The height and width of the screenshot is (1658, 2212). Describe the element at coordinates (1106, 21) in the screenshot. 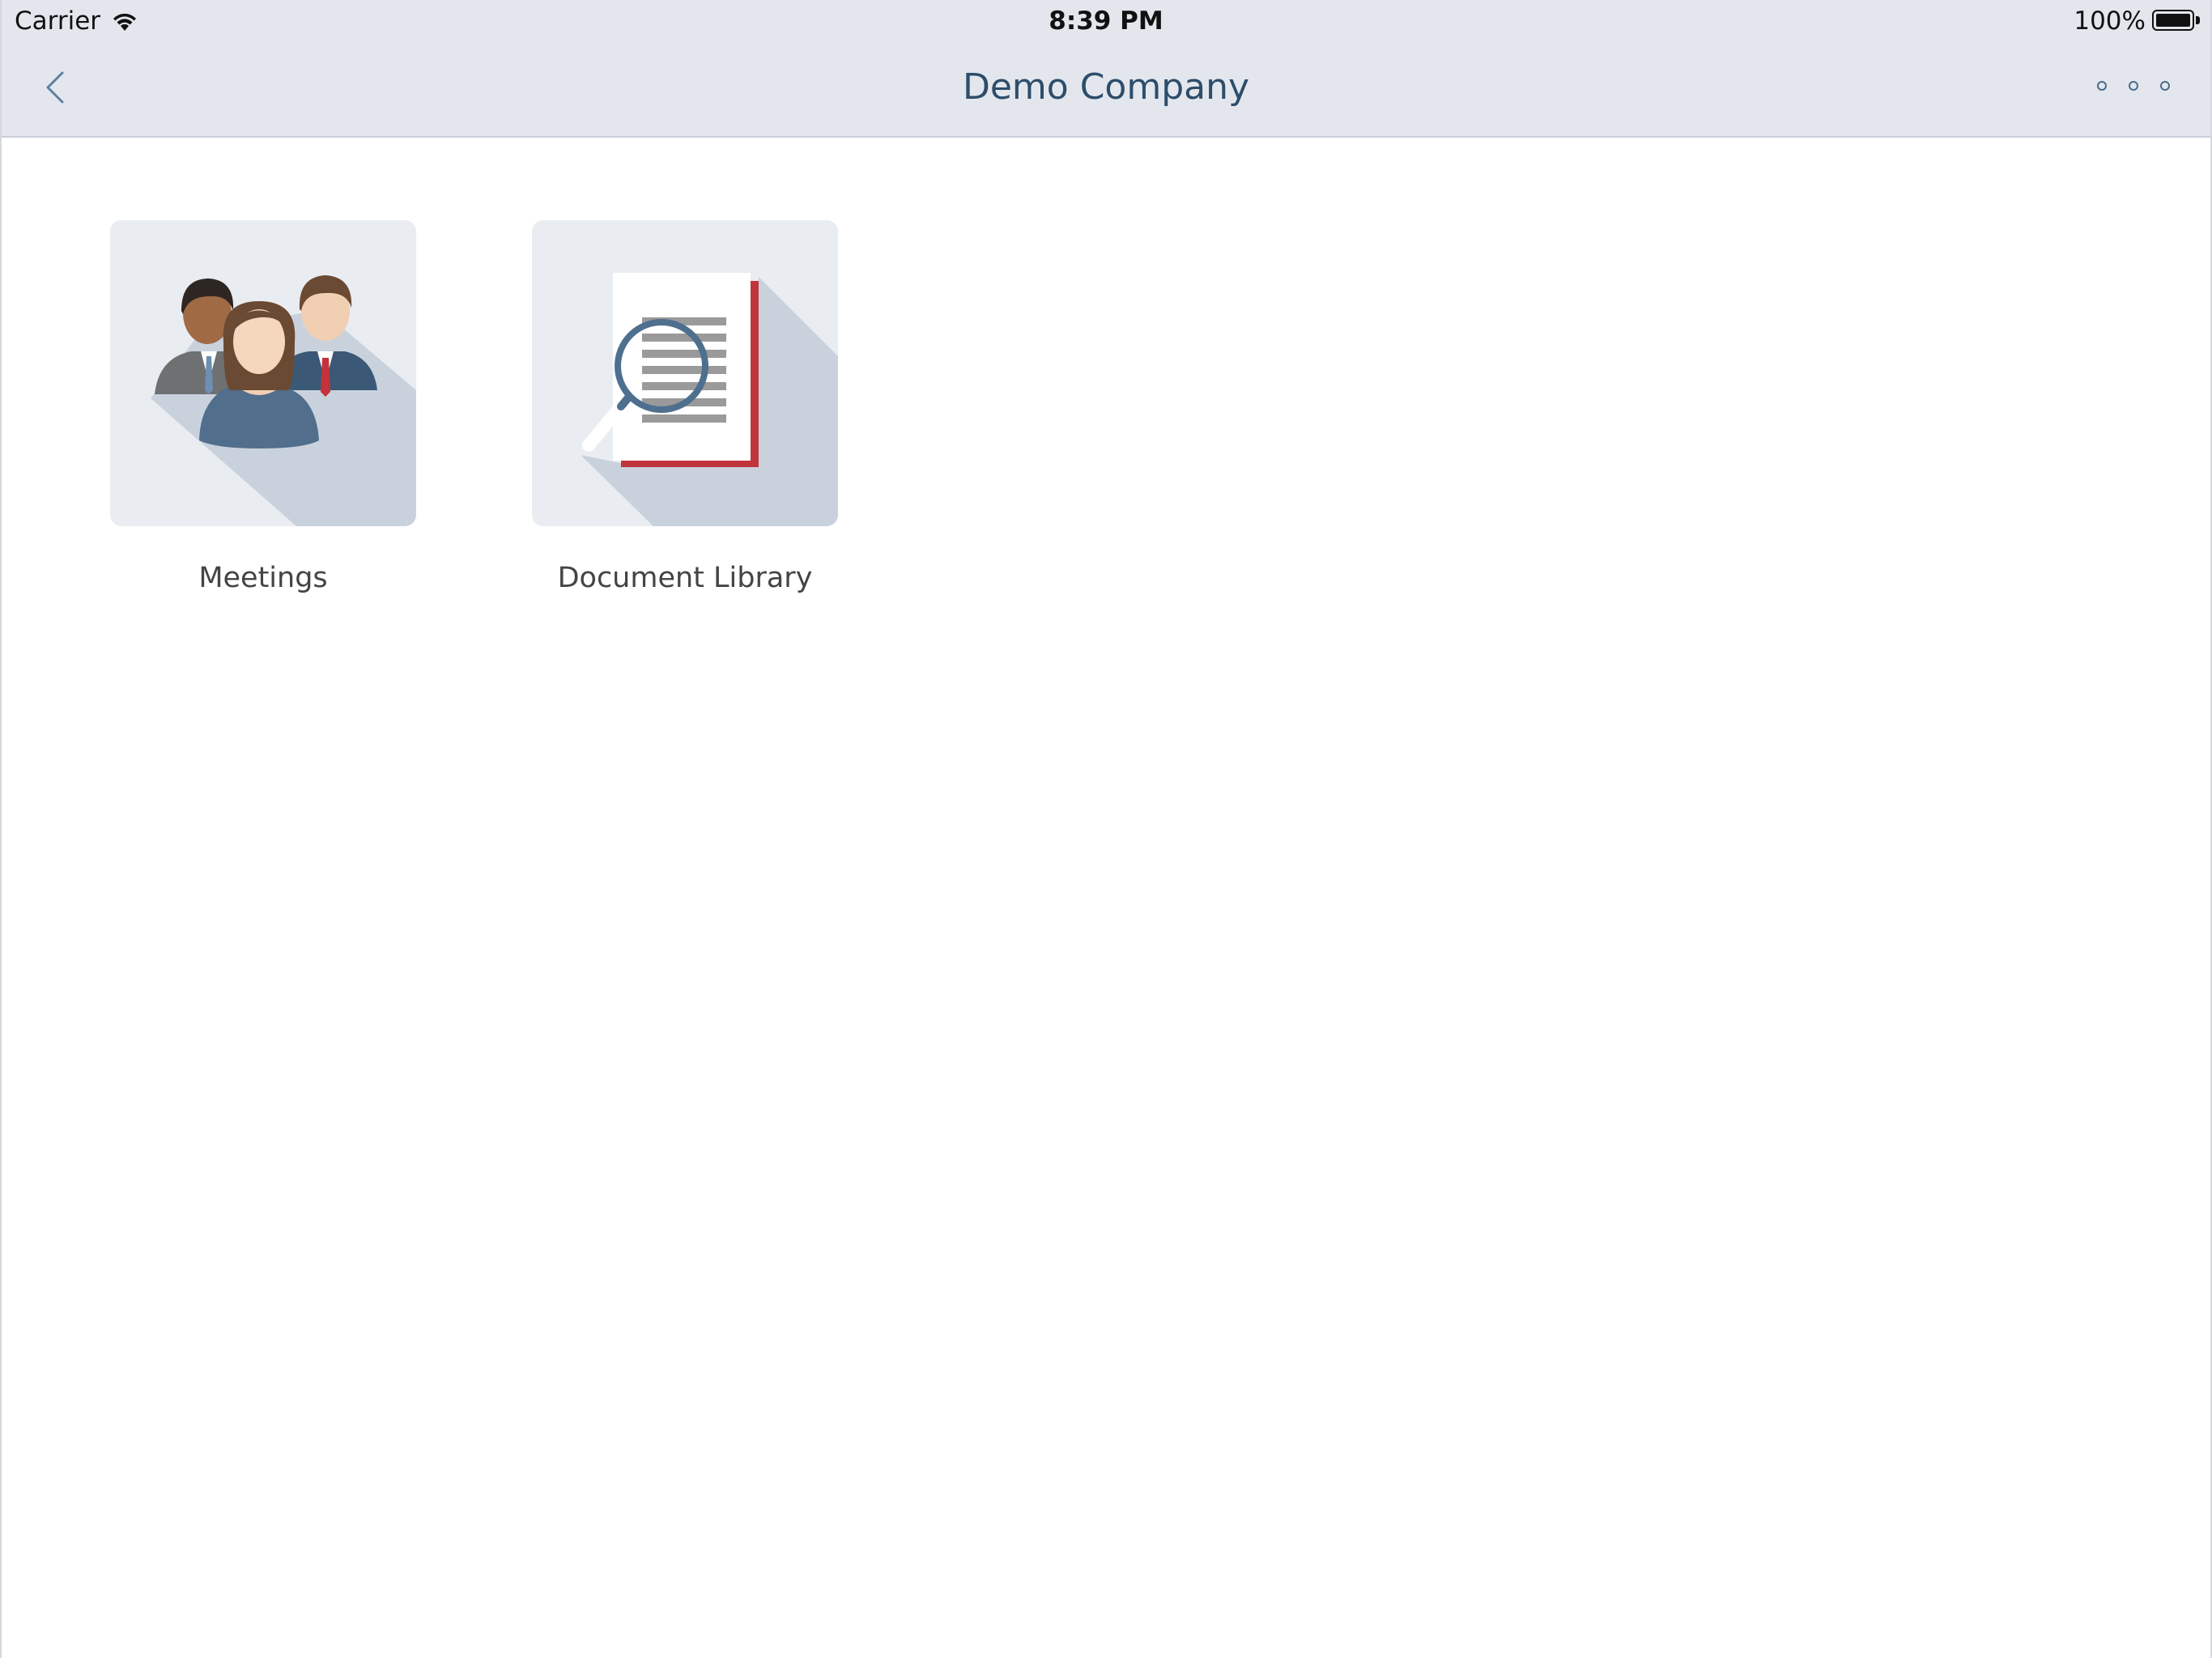

I see `status-time: 8:39 PM` at that location.